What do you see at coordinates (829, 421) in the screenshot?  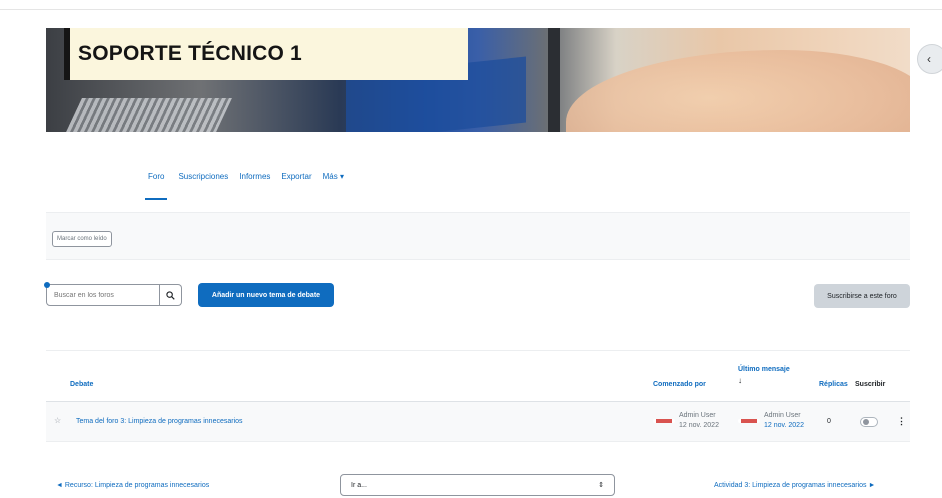 I see `replies-count: 0` at bounding box center [829, 421].